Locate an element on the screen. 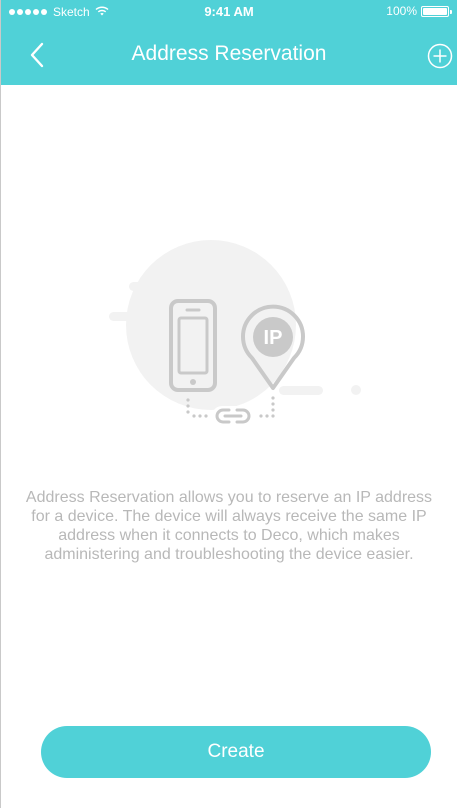 Image resolution: width=457 pixels, height=808 pixels. status-right: 100% is located at coordinates (419, 11).